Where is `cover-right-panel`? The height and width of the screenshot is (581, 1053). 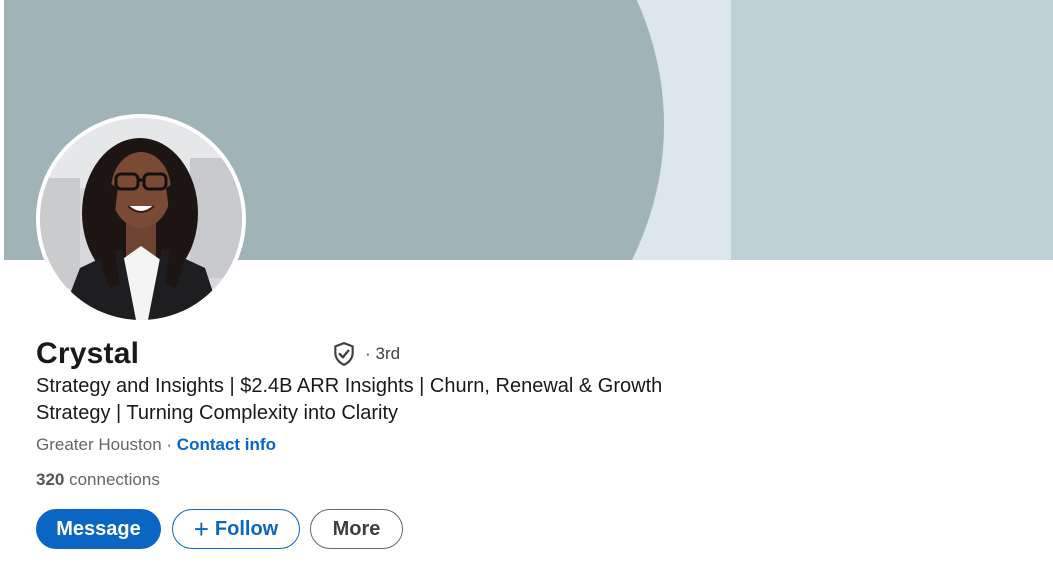
cover-right-panel is located at coordinates (892, 130).